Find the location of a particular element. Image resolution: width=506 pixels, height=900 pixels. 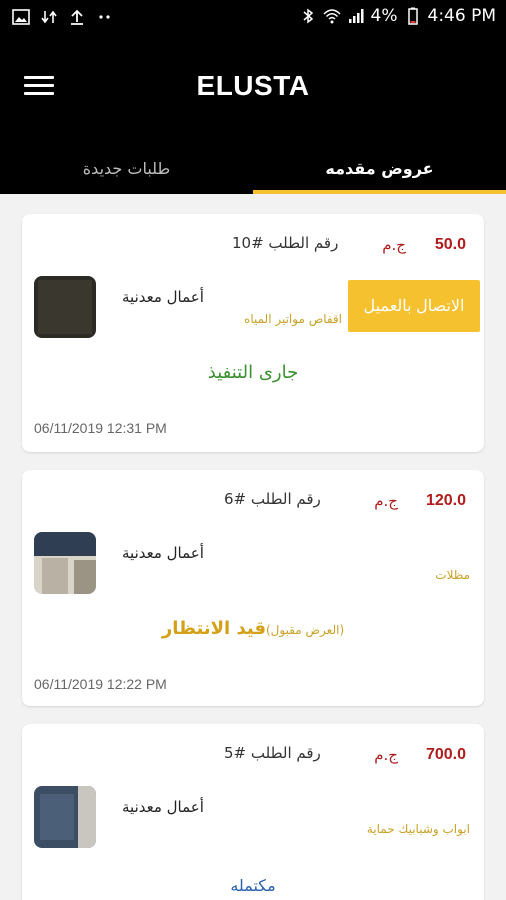

order-number: رقم الطلب #6 is located at coordinates (272, 499).